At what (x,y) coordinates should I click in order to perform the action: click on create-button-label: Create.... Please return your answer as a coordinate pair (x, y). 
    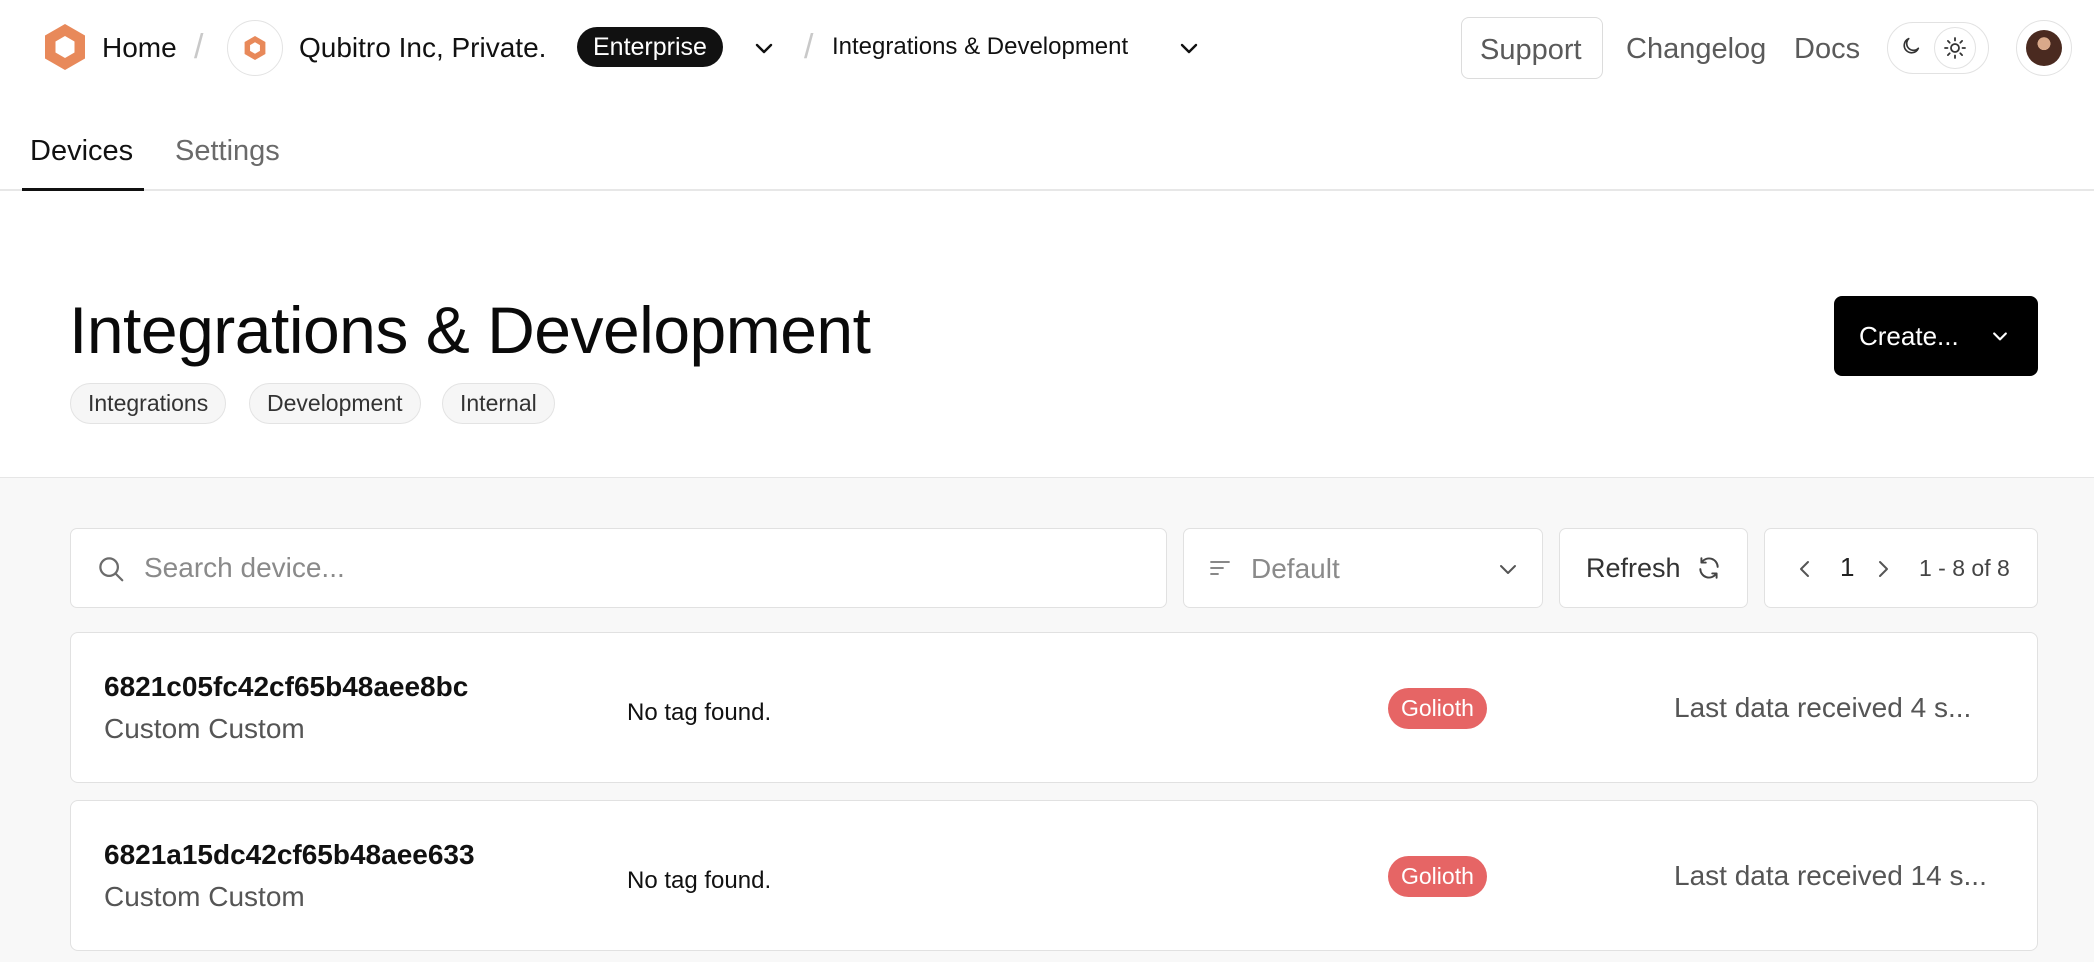
    Looking at the image, I should click on (1909, 335).